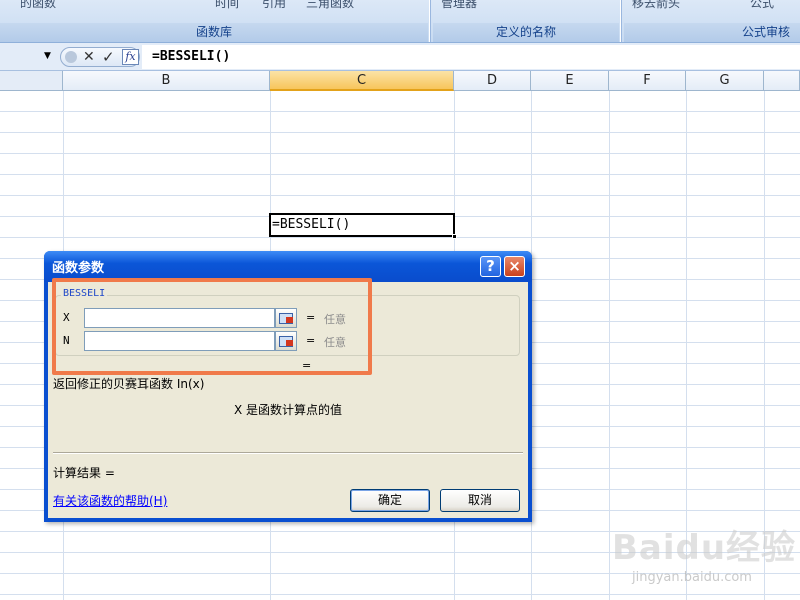 The width and height of the screenshot is (800, 600). I want to click on cancel-button: 取消, so click(480, 500).